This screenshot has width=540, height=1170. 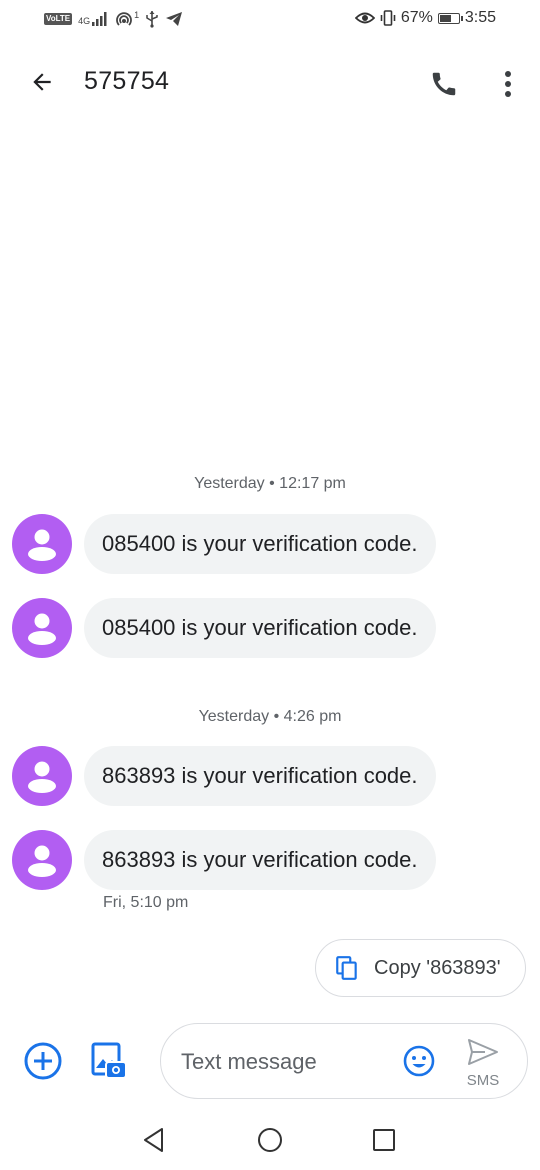 I want to click on copy-icon, so click(x=346, y=968).